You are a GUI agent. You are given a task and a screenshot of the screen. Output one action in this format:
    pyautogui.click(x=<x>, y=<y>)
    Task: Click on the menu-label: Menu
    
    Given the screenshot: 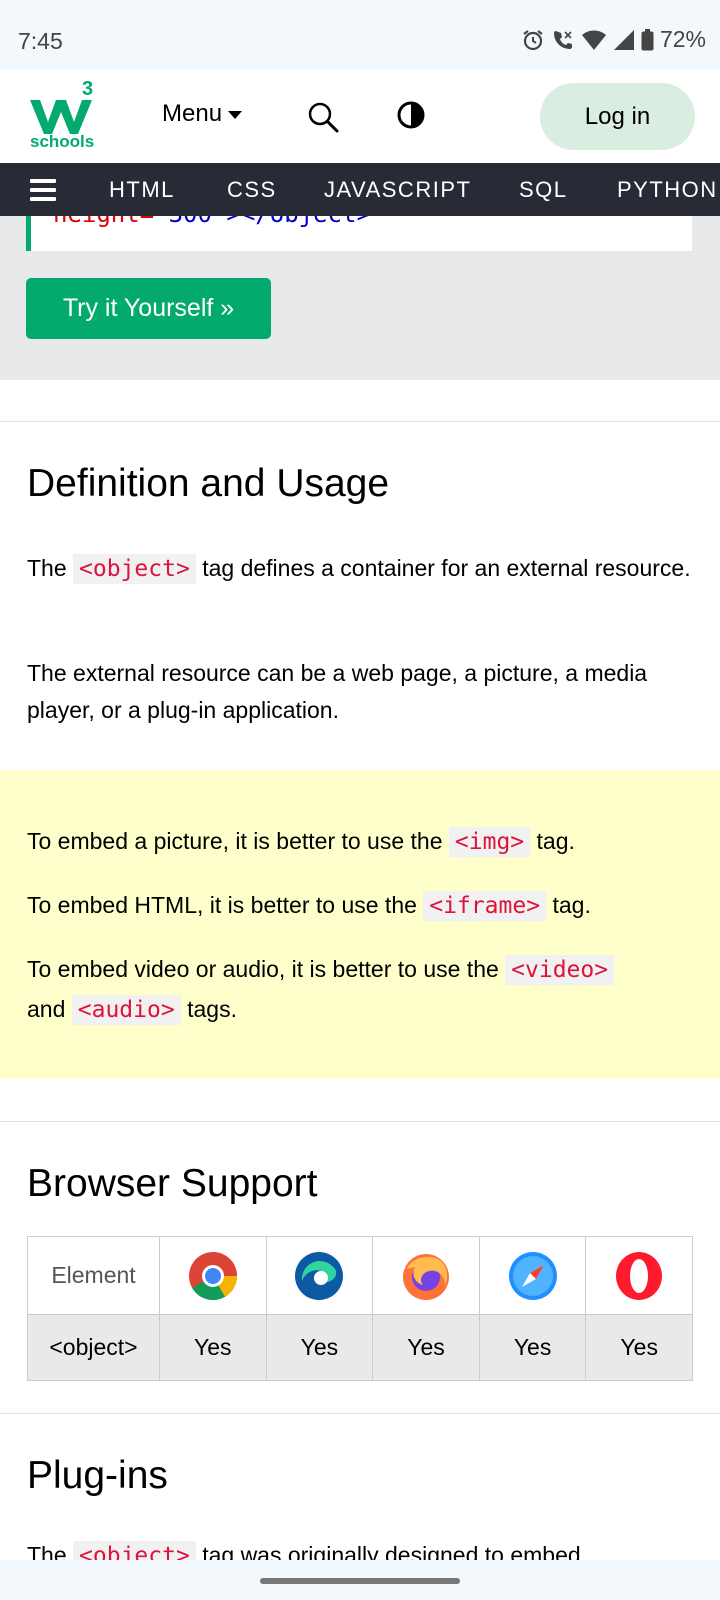 What is the action you would take?
    pyautogui.click(x=192, y=113)
    